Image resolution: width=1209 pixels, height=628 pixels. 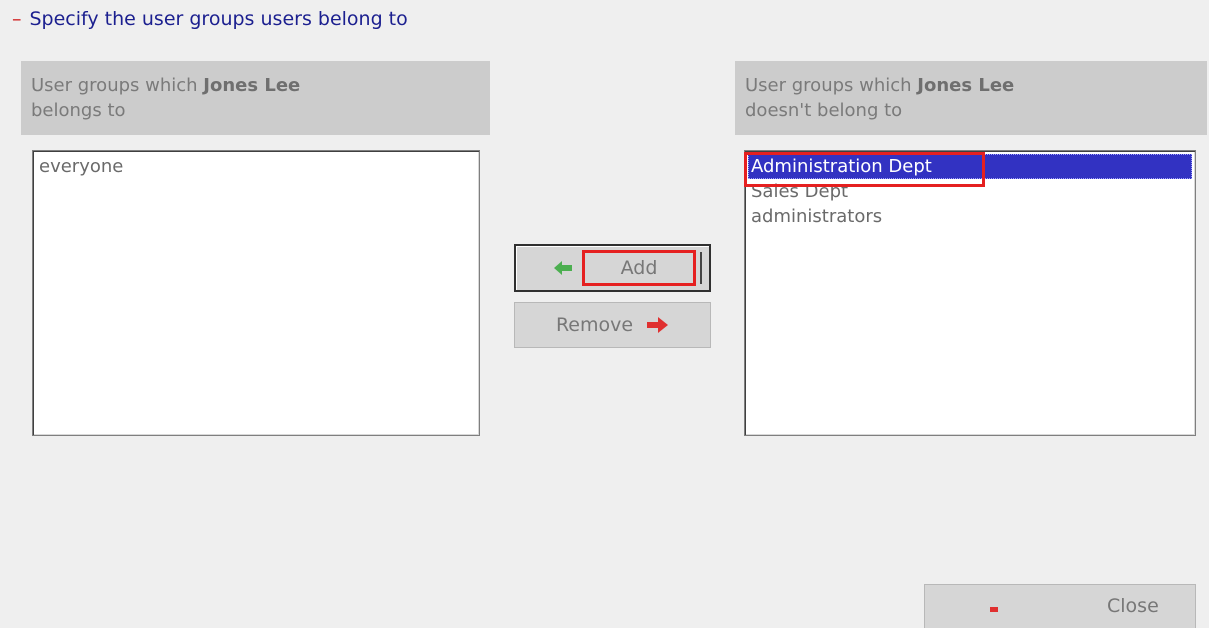 What do you see at coordinates (218, 19) in the screenshot?
I see `section-title-text: Specify the user groups users belong to` at bounding box center [218, 19].